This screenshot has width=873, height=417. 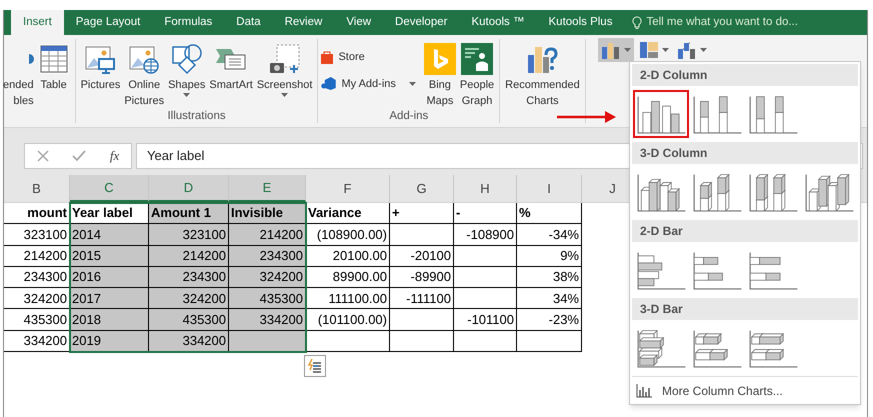 I want to click on ribbon-tab: Insert, so click(x=37, y=22).